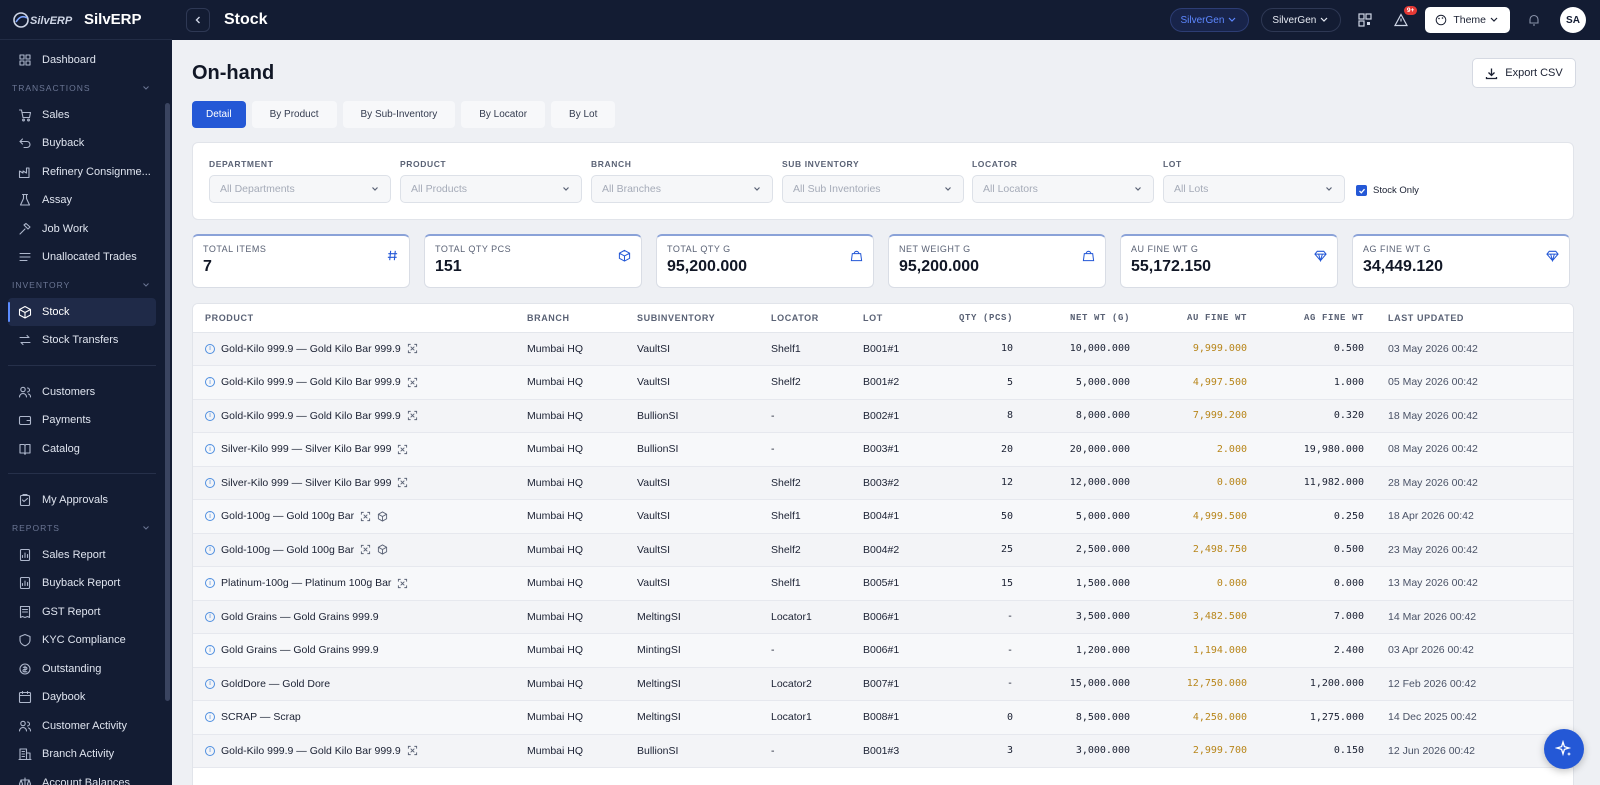  Describe the element at coordinates (86, 392) in the screenshot. I see `sidebar-item-customers: Customers` at that location.